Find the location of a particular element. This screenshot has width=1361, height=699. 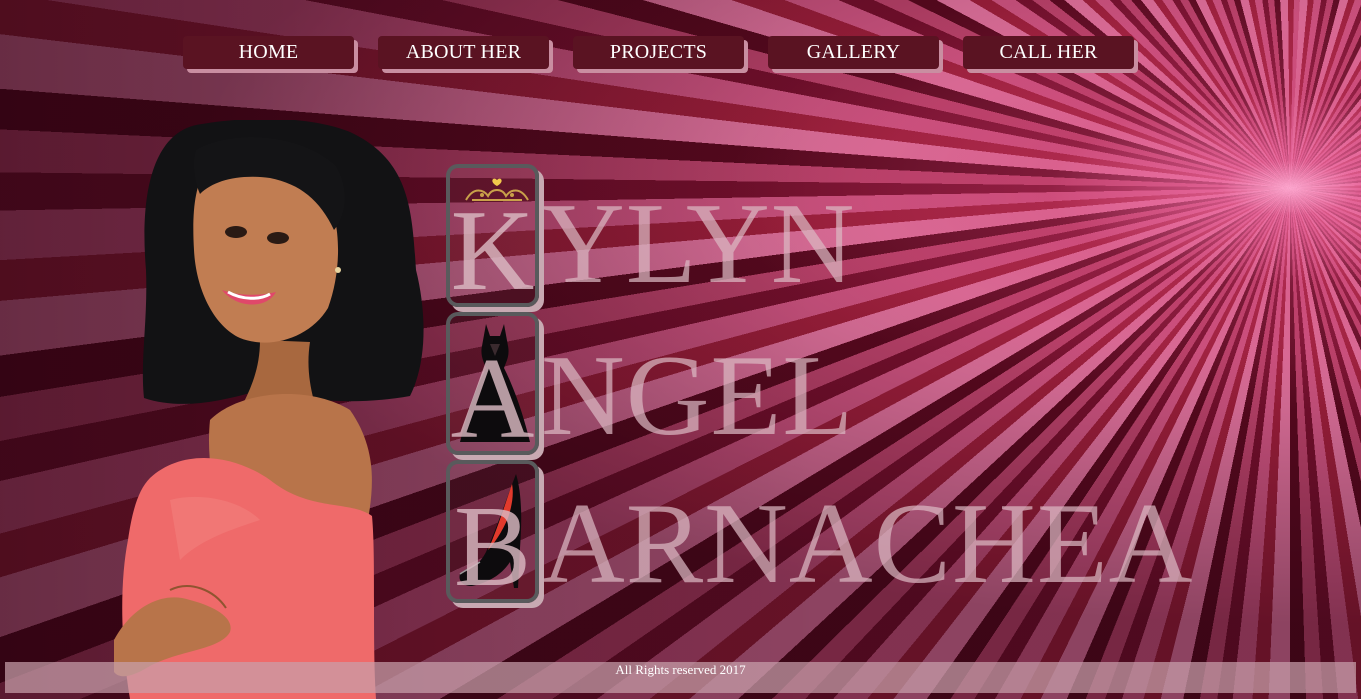

initial-letter-b: B is located at coordinates (492, 547).